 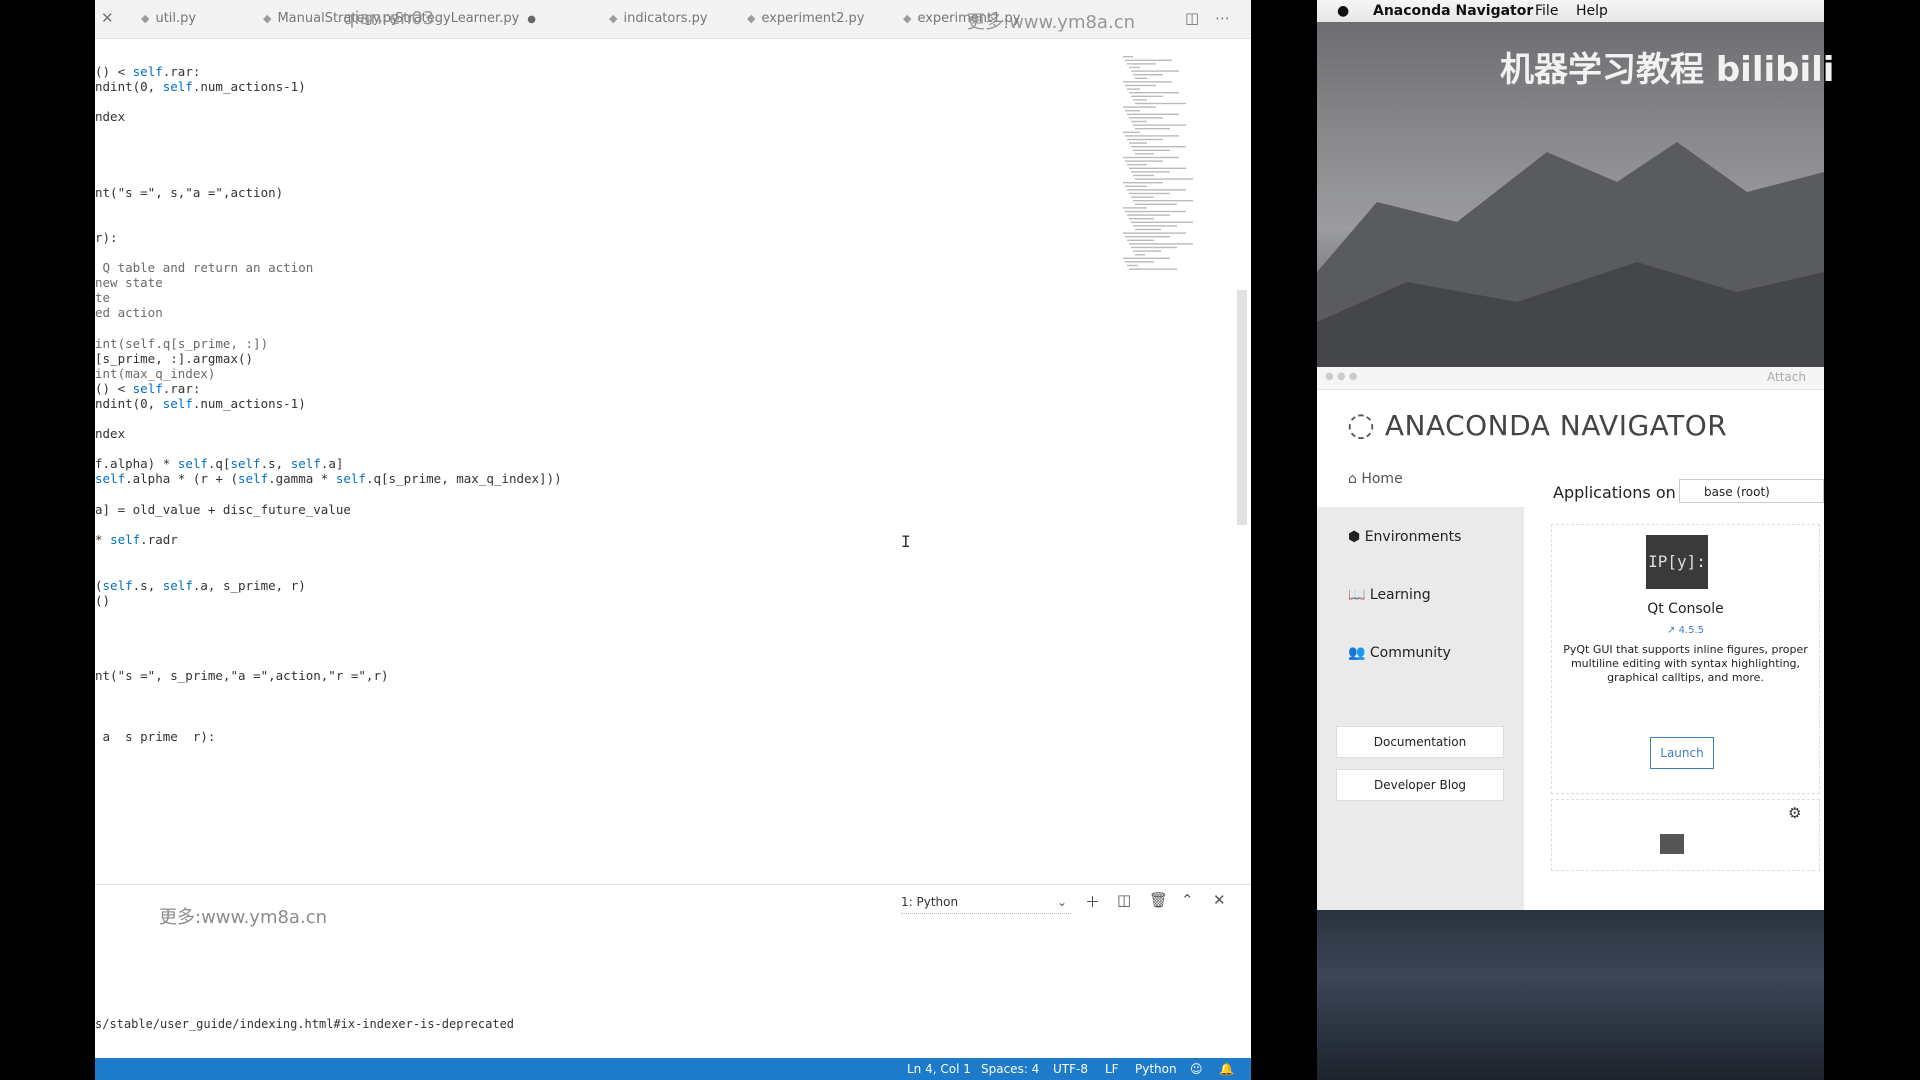 What do you see at coordinates (103, 297) in the screenshot?
I see `code-line: te` at bounding box center [103, 297].